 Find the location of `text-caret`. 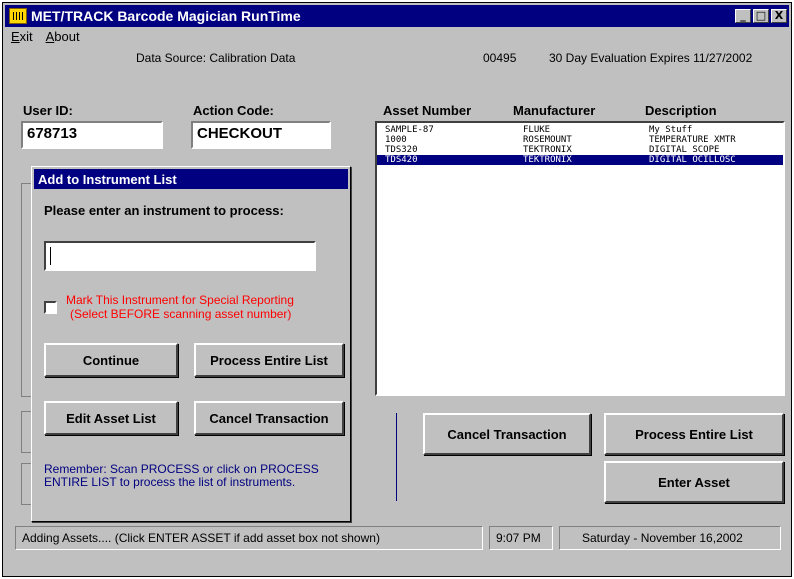

text-caret is located at coordinates (50, 256).